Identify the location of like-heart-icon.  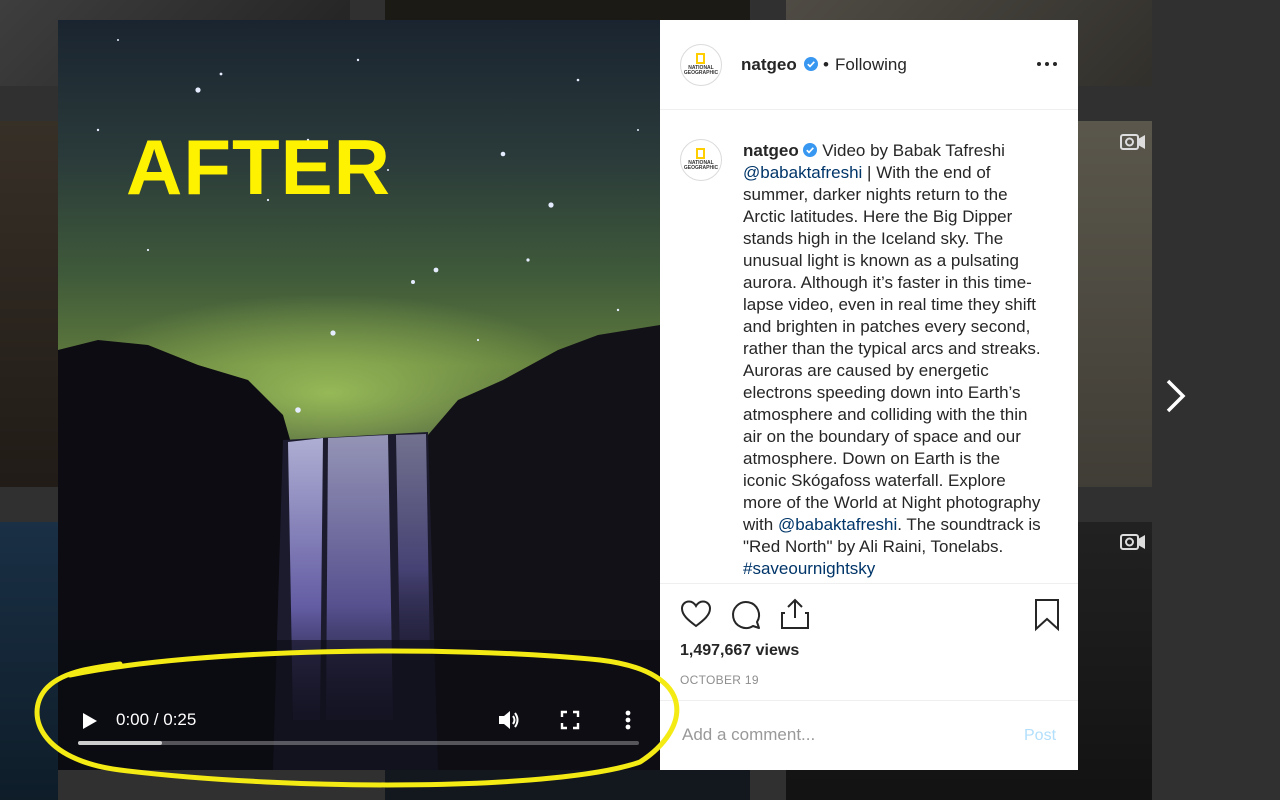
(696, 614).